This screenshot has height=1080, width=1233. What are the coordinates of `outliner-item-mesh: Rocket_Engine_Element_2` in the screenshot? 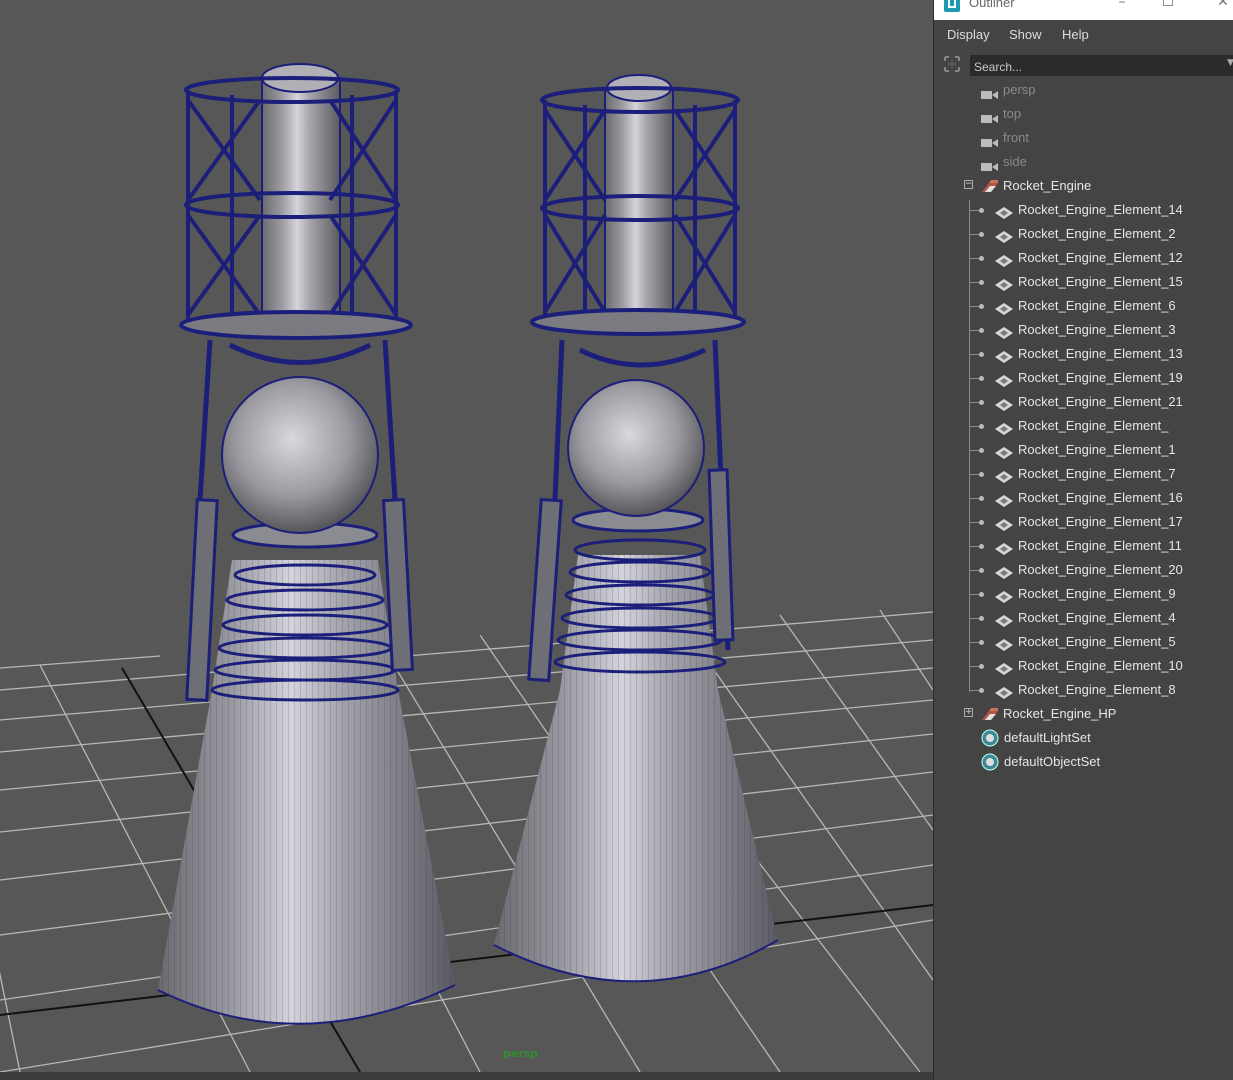 It's located at (1083, 234).